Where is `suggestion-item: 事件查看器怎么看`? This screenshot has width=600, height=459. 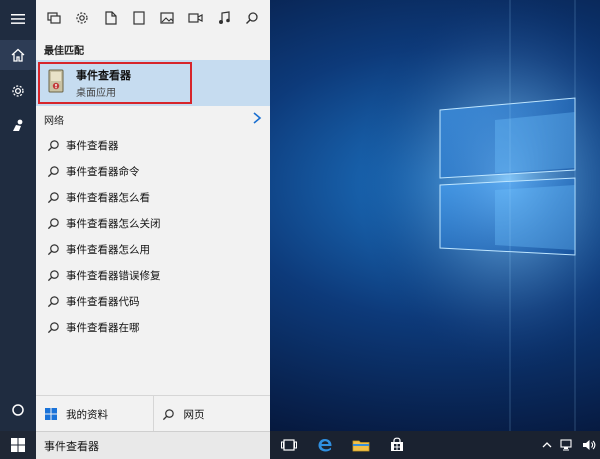
suggestion-item: 事件查看器怎么看 is located at coordinates (153, 197).